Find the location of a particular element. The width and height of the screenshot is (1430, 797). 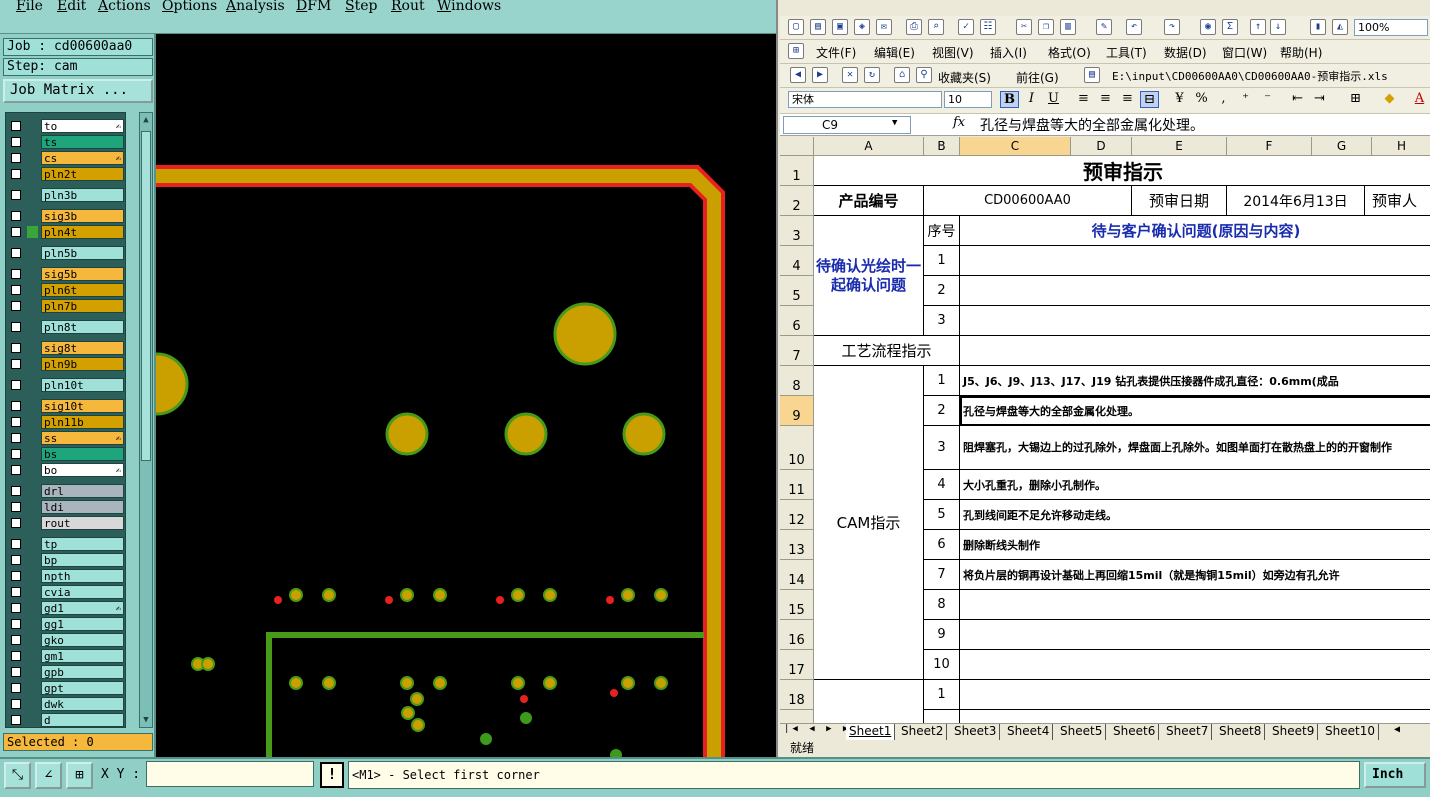

name-box-dropdown-icon: ▼ is located at coordinates (894, 123).